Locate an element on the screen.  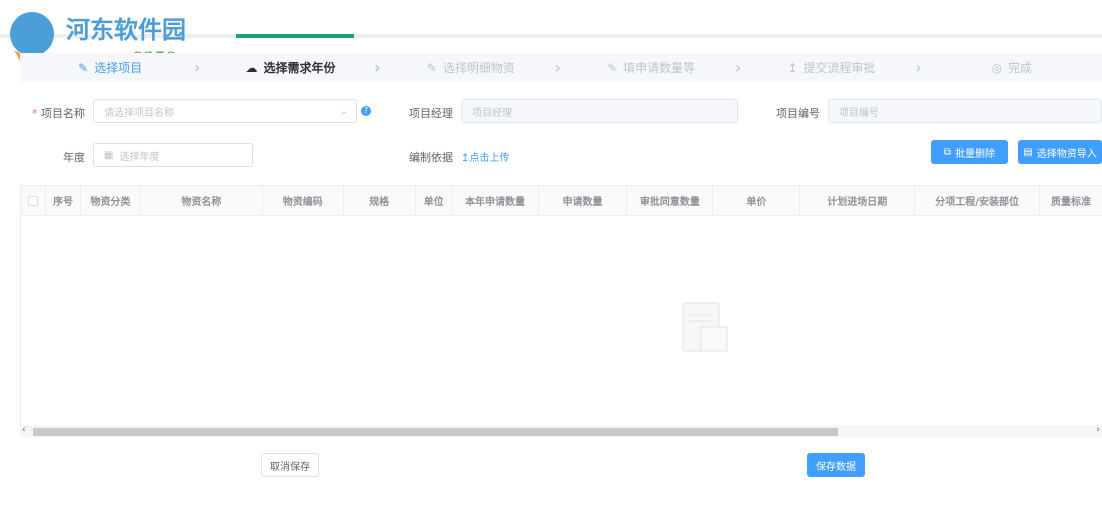
scroll-right-icon: › is located at coordinates (1098, 430).